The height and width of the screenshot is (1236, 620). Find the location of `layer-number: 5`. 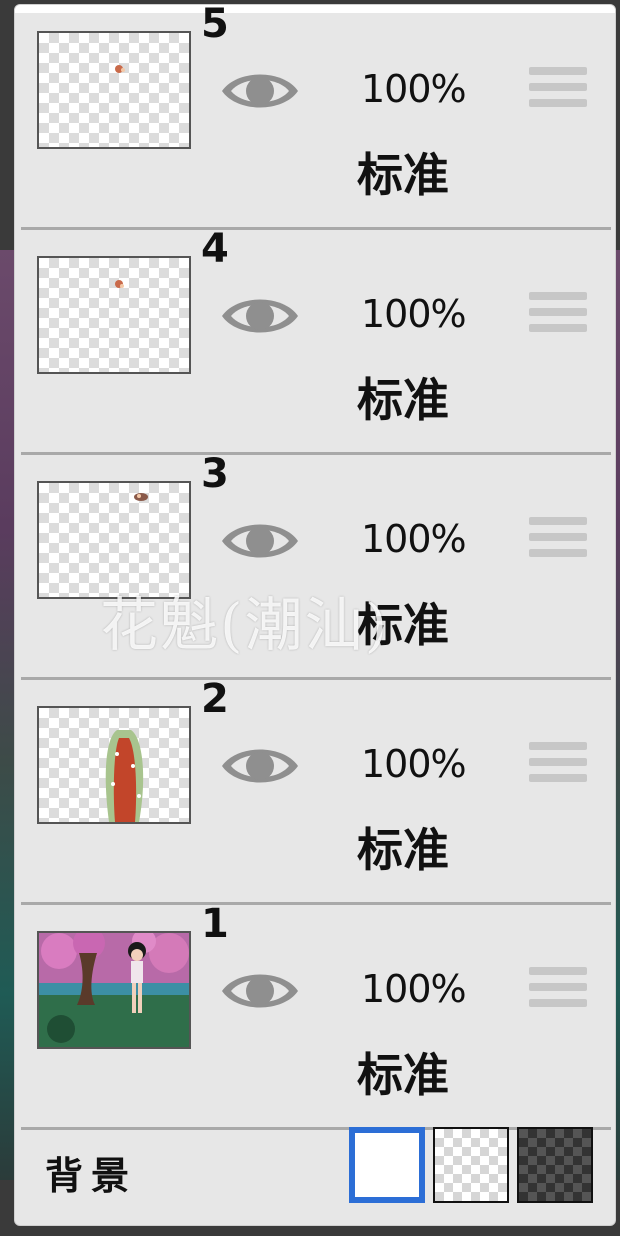

layer-number: 5 is located at coordinates (215, 25).